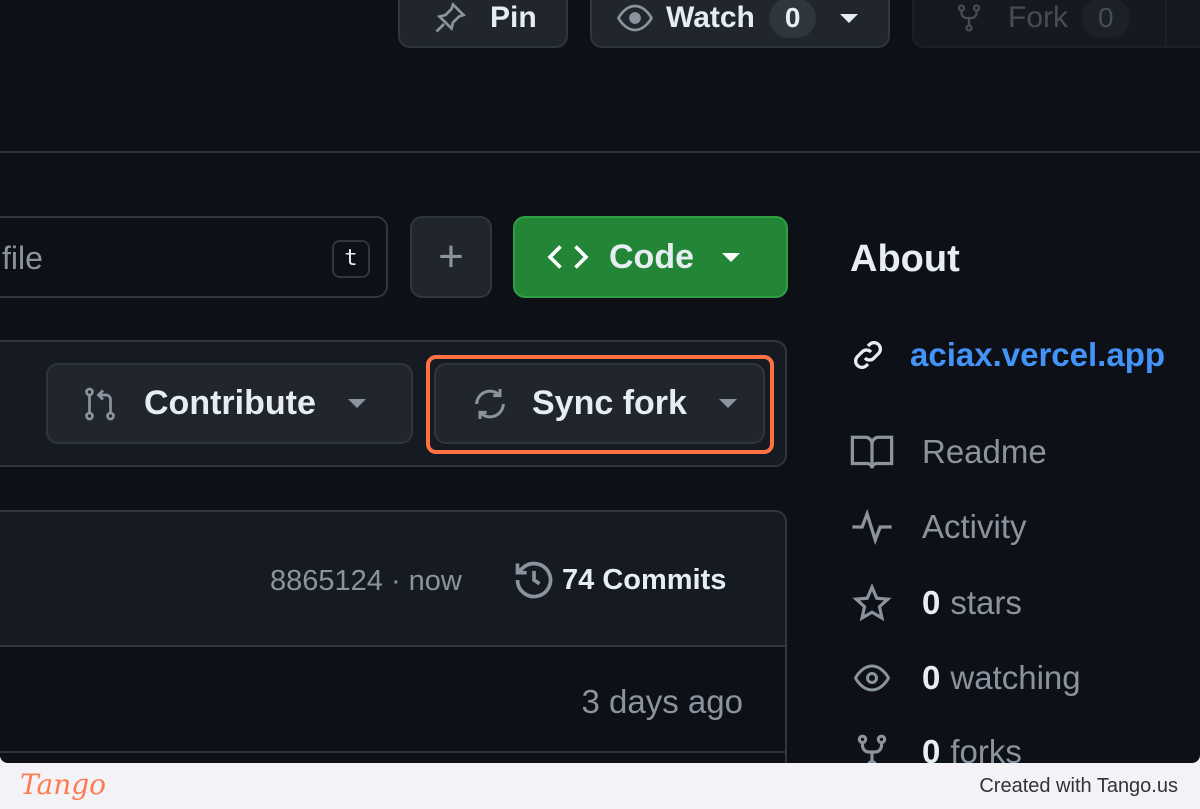 The width and height of the screenshot is (1200, 809). I want to click on contribute-label: Contribute, so click(230, 403).